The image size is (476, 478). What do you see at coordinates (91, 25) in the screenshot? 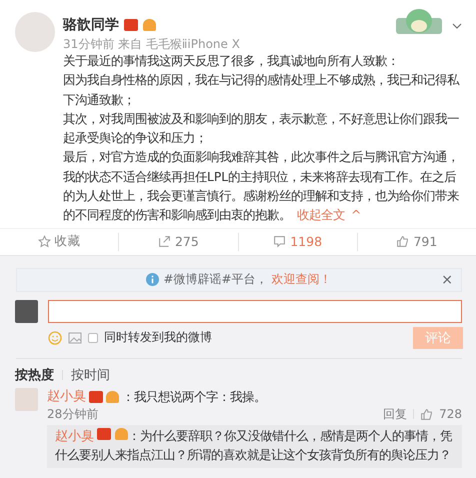
I see `author-name: 骆歆同学` at bounding box center [91, 25].